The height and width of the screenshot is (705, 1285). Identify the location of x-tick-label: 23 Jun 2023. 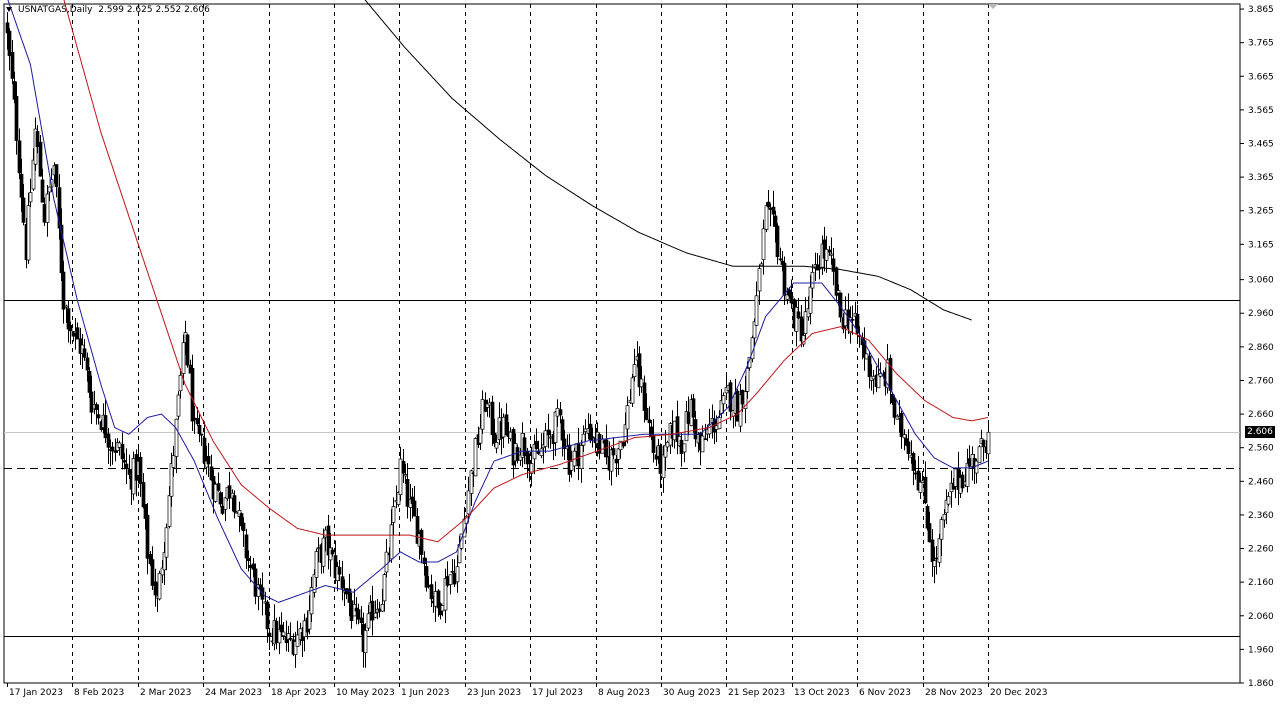
(494, 693).